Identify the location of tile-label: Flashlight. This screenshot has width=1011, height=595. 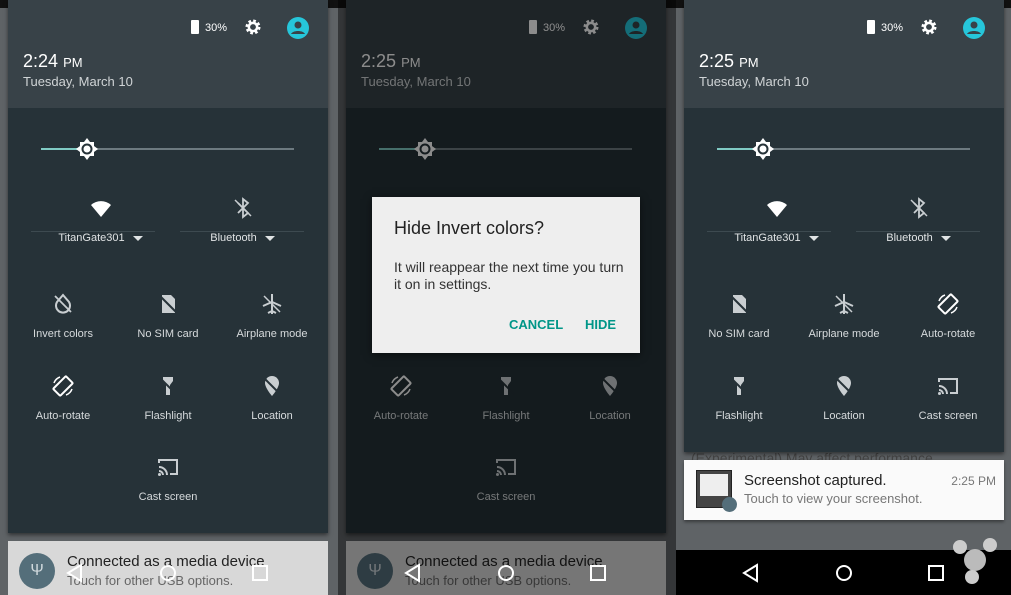
(168, 416).